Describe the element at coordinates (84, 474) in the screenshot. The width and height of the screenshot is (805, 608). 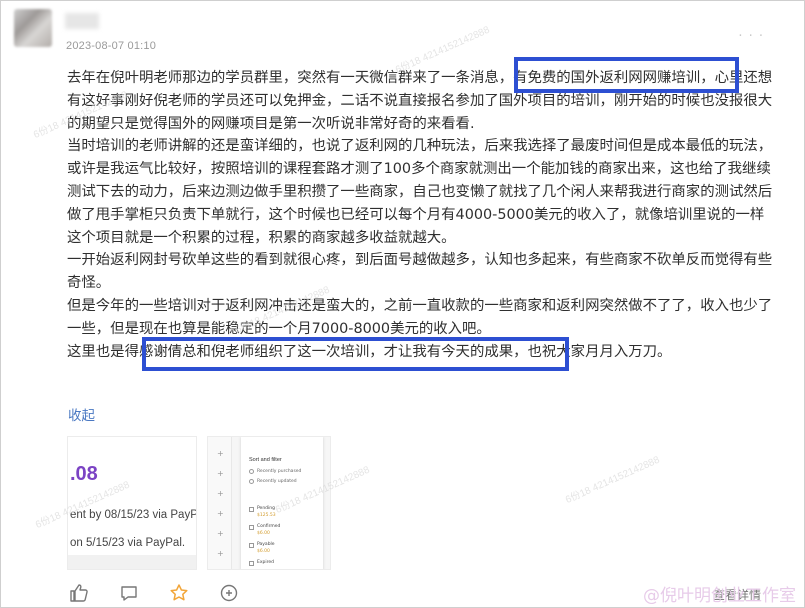
I see `payout-amount: .08` at that location.